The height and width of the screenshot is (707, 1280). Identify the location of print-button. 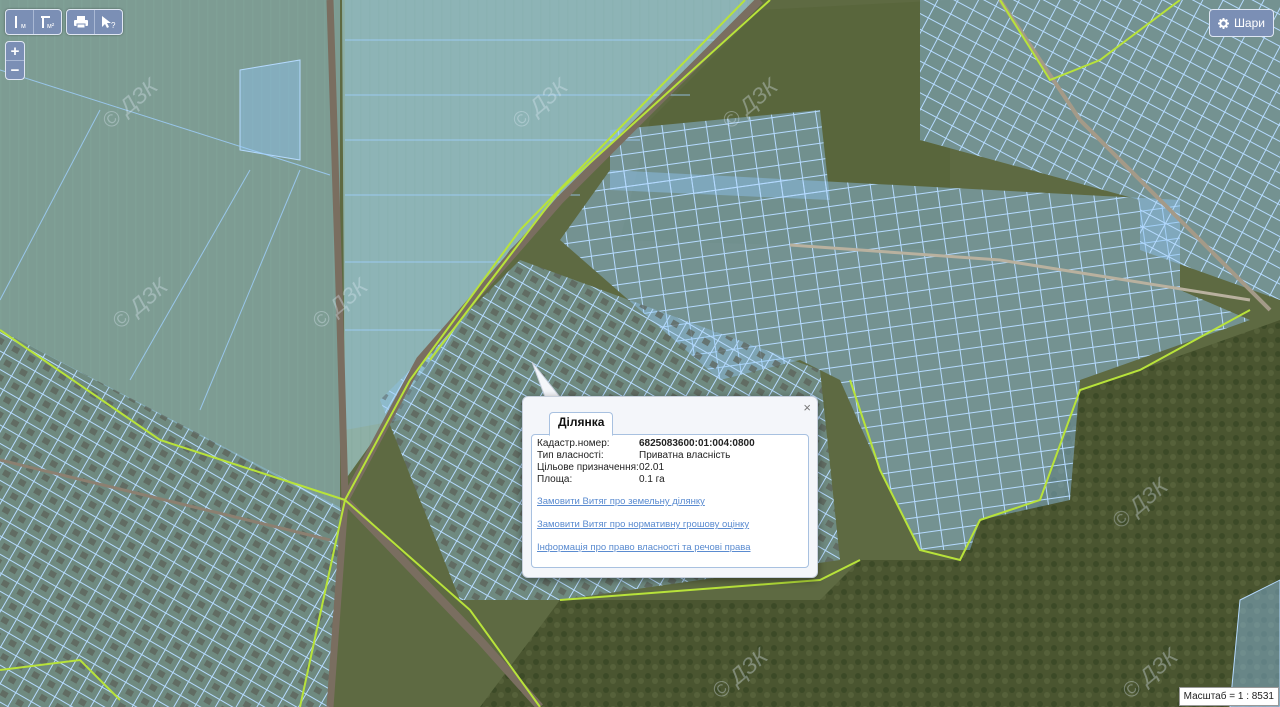
(81, 22).